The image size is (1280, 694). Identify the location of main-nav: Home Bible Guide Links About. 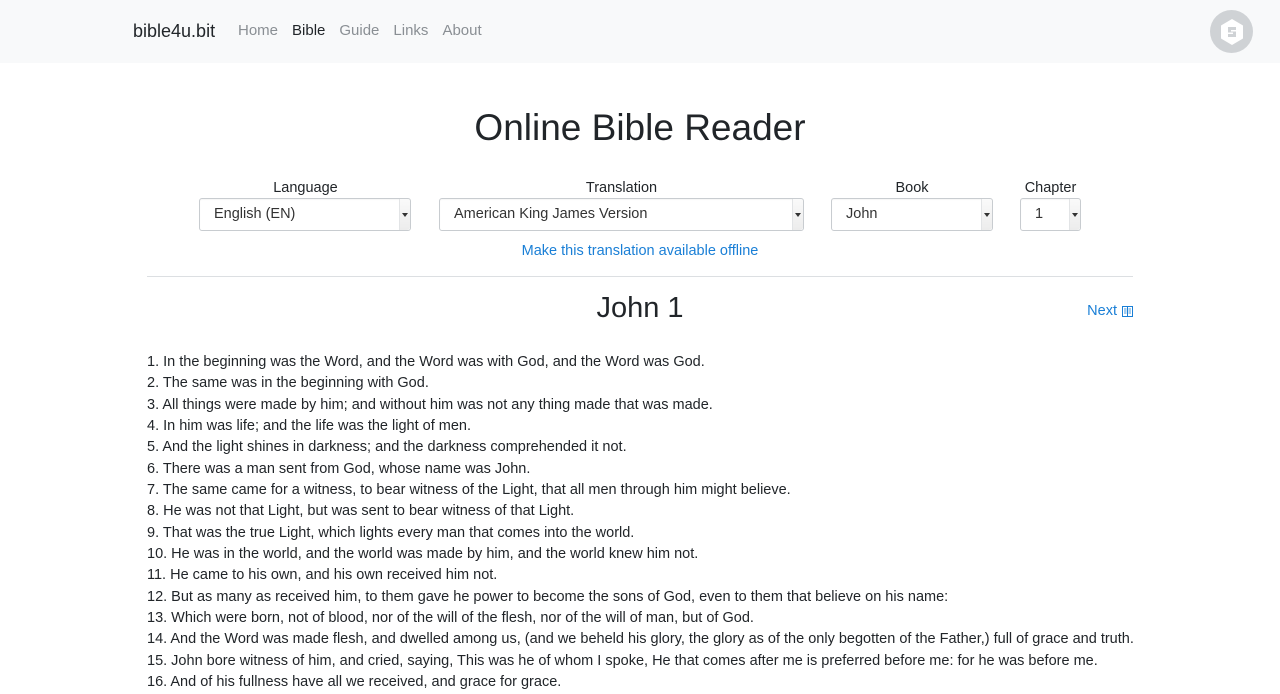
(367, 31).